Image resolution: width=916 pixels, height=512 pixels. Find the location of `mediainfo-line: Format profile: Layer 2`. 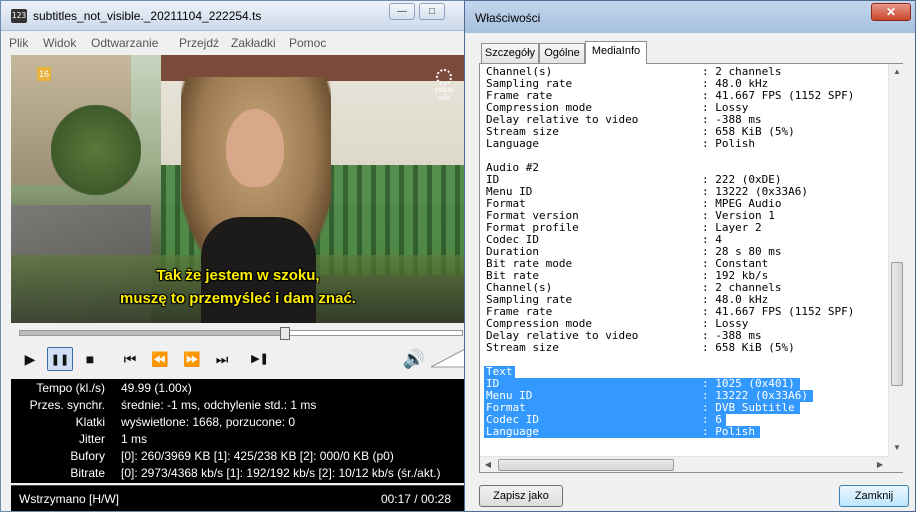

mediainfo-line: Format profile: Layer 2 is located at coordinates (686, 228).